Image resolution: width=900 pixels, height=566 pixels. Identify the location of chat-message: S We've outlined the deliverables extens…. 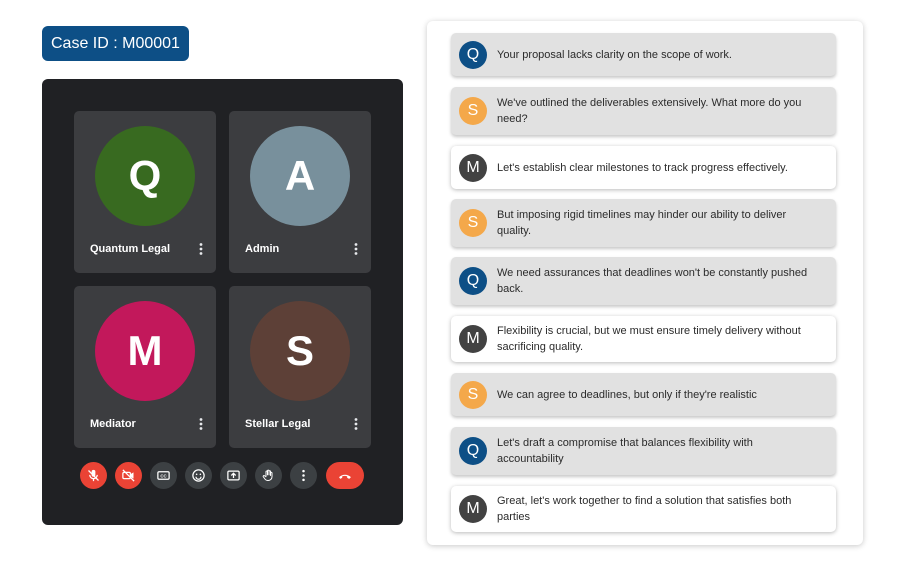
(643, 111).